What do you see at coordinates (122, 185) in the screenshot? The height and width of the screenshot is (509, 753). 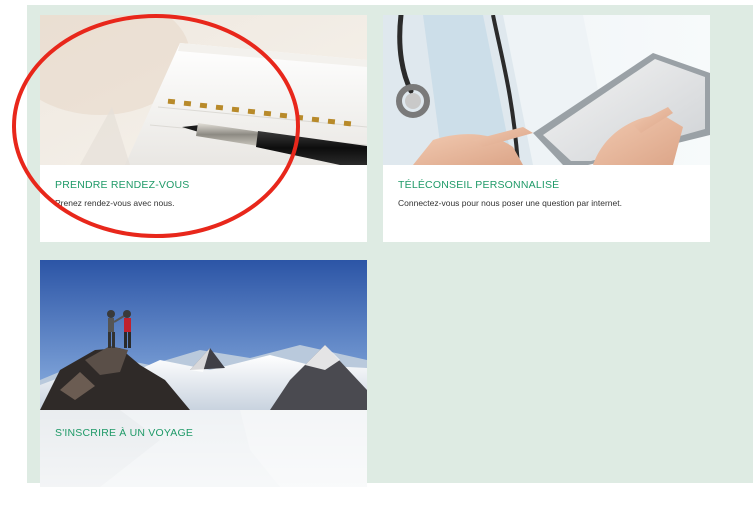 I see `appointment-card-title: PRENDRE RENDEZ-VOUS` at bounding box center [122, 185].